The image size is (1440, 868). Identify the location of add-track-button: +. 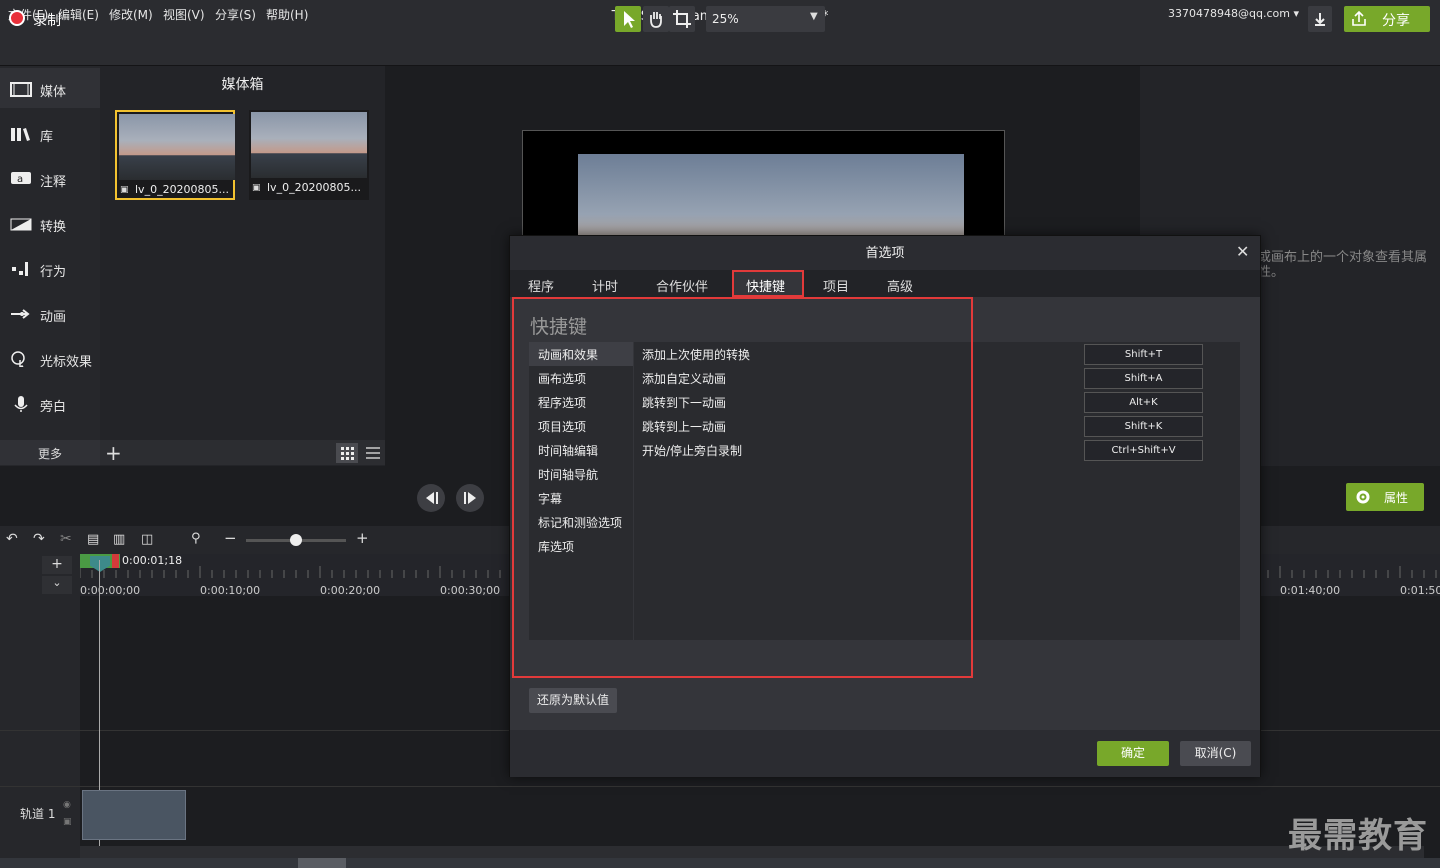
(57, 565).